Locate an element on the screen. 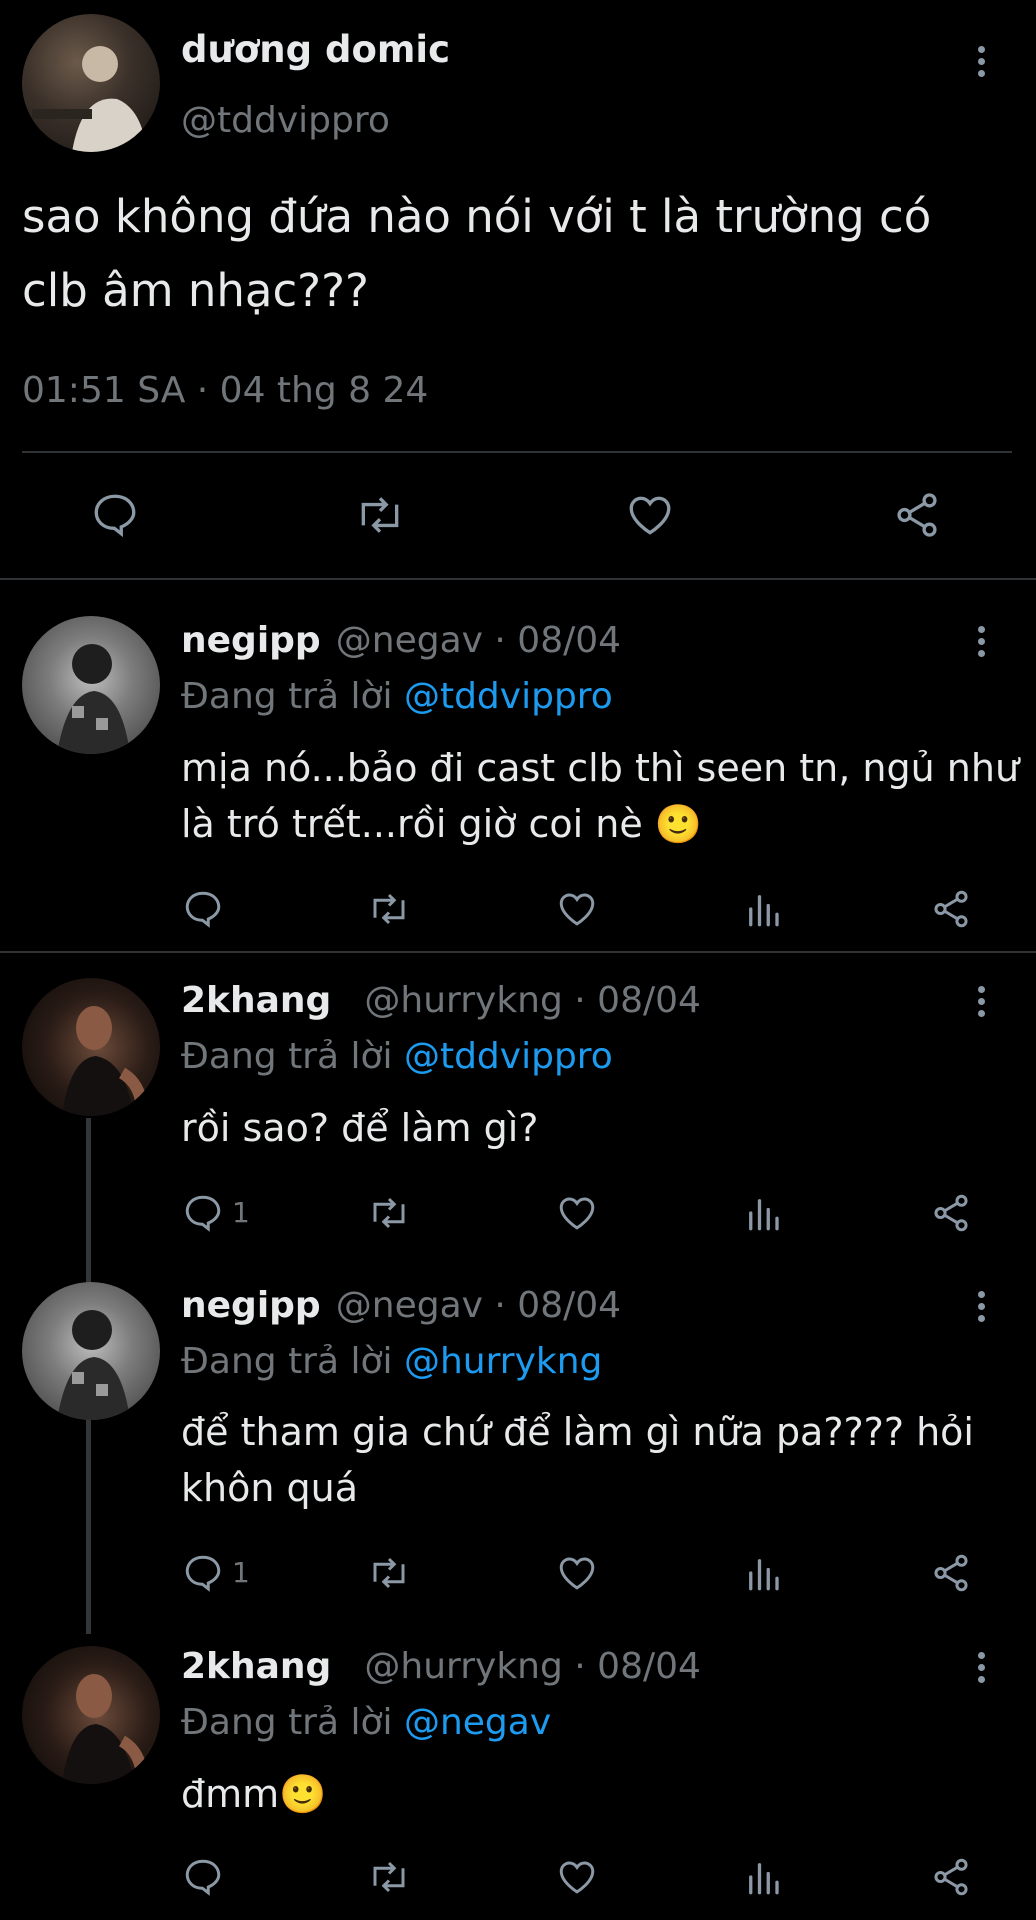  reply-text-line: khôn quá is located at coordinates (269, 1488).